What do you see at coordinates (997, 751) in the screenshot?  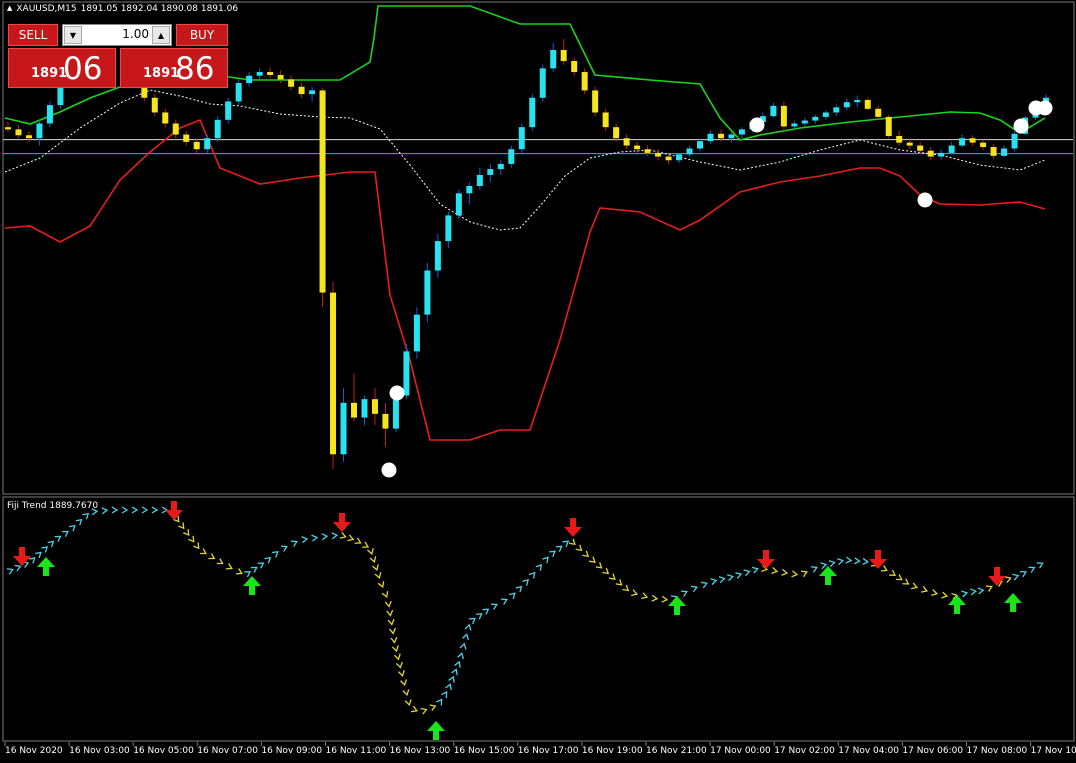 I see `time-tick-label: 17 Nov 08:00` at bounding box center [997, 751].